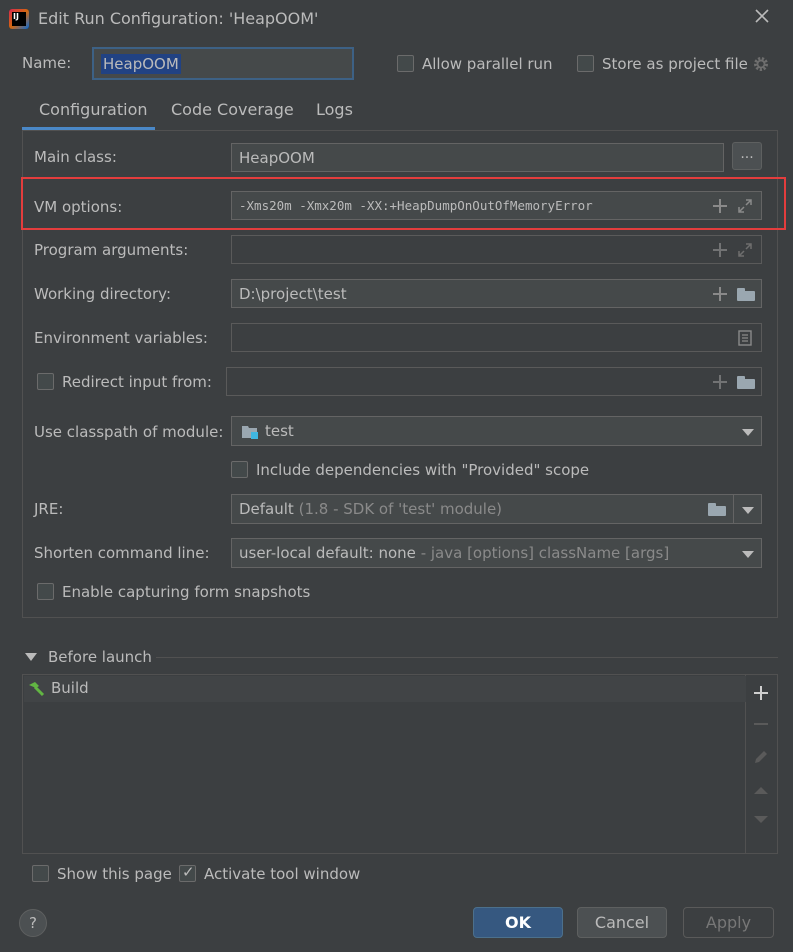  I want to click on jre-label: JRE:, so click(49, 509).